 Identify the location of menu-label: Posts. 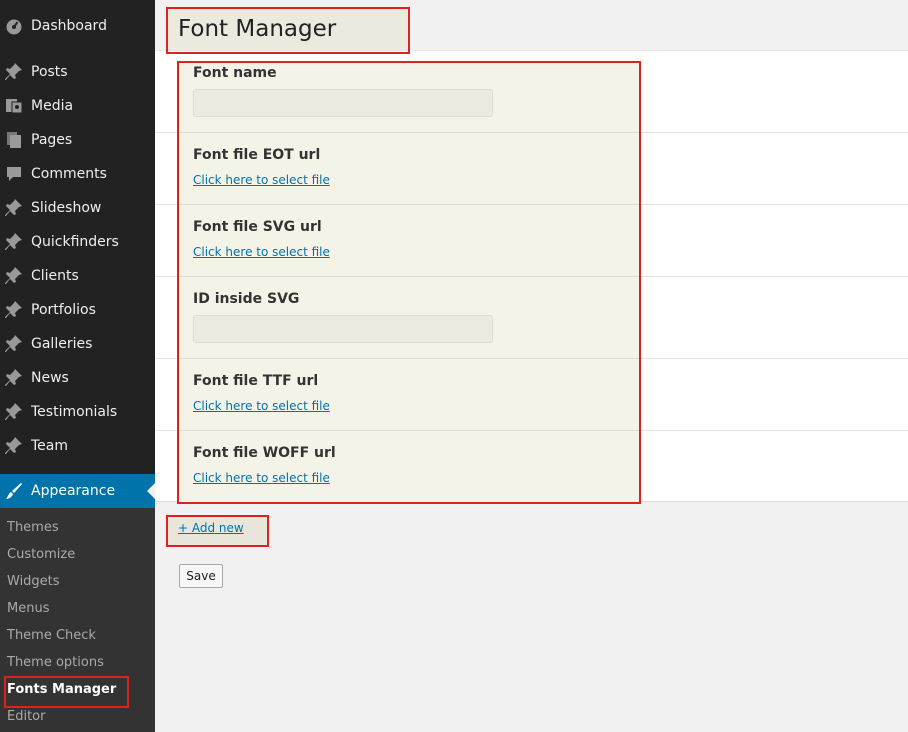
(49, 72).